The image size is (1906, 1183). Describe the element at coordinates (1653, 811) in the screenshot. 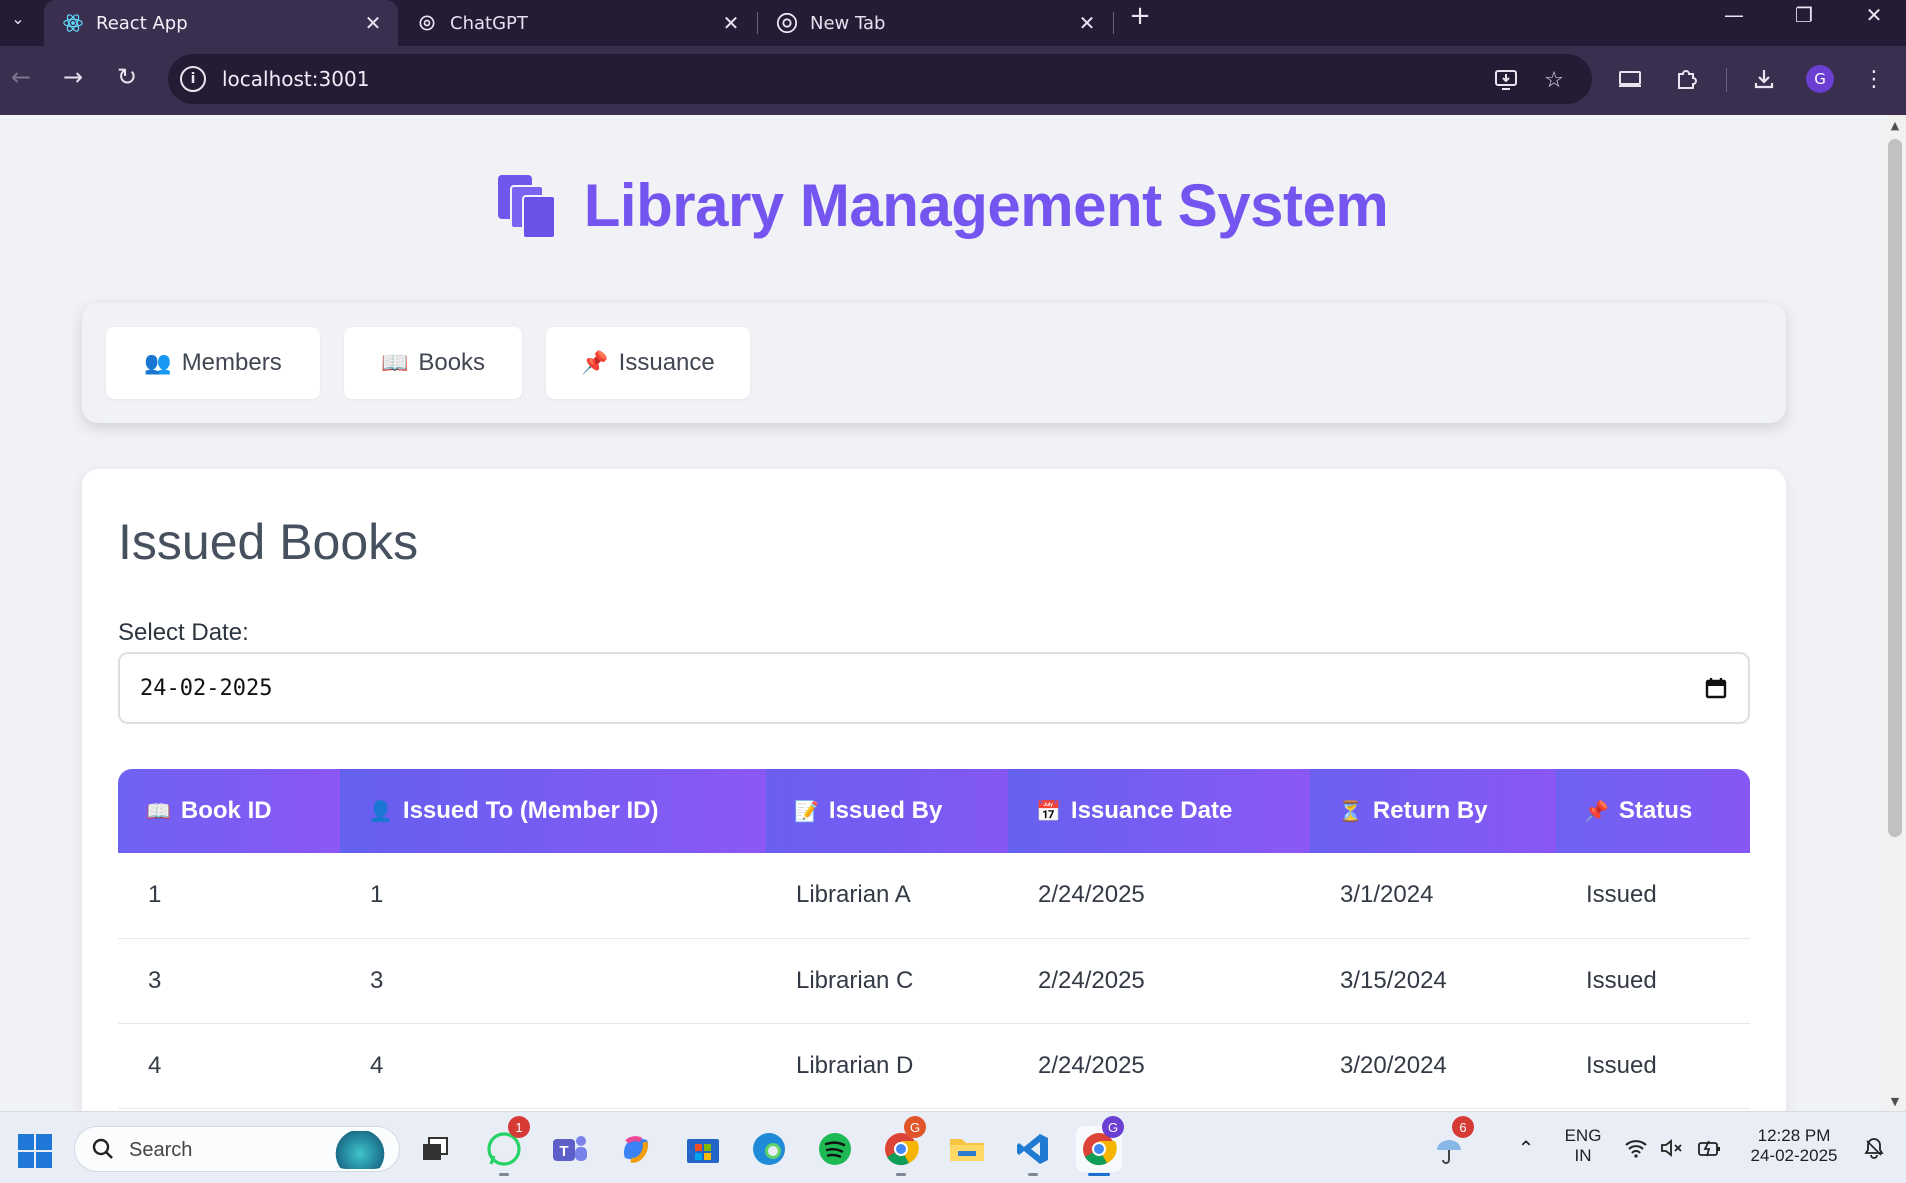

I see `column-header-status: 📌 Status` at that location.